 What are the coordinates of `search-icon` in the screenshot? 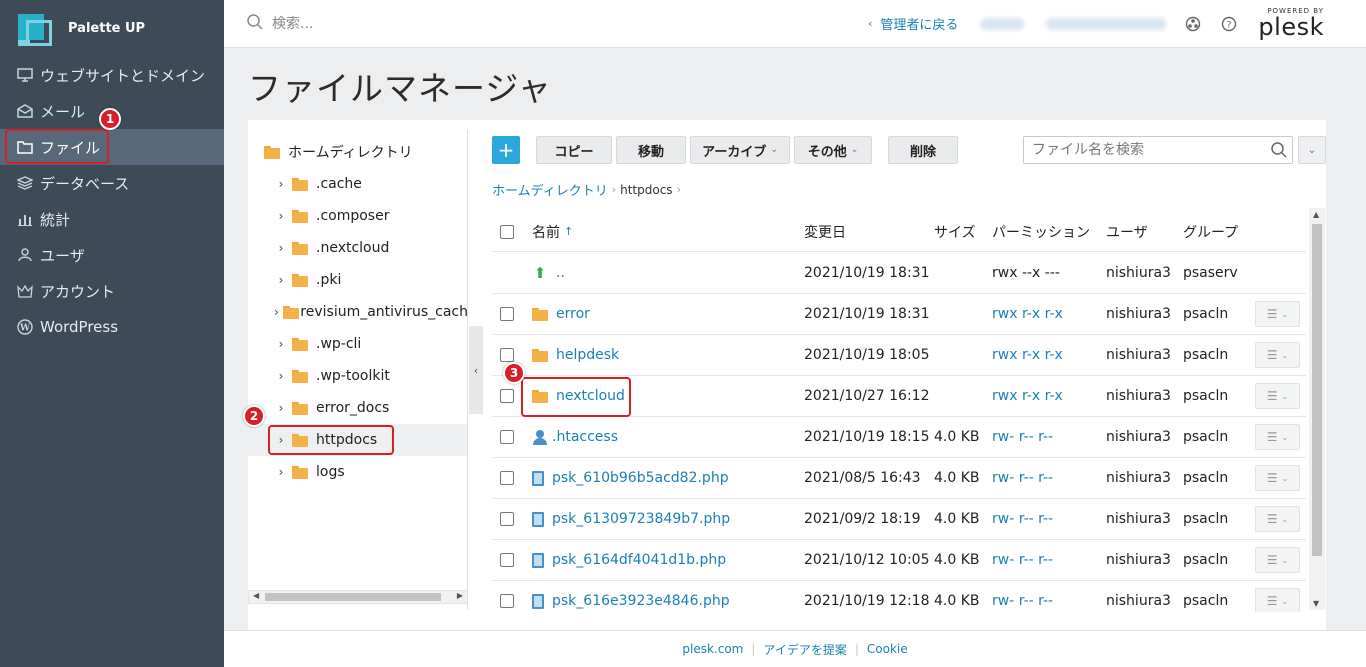 It's located at (1279, 152).